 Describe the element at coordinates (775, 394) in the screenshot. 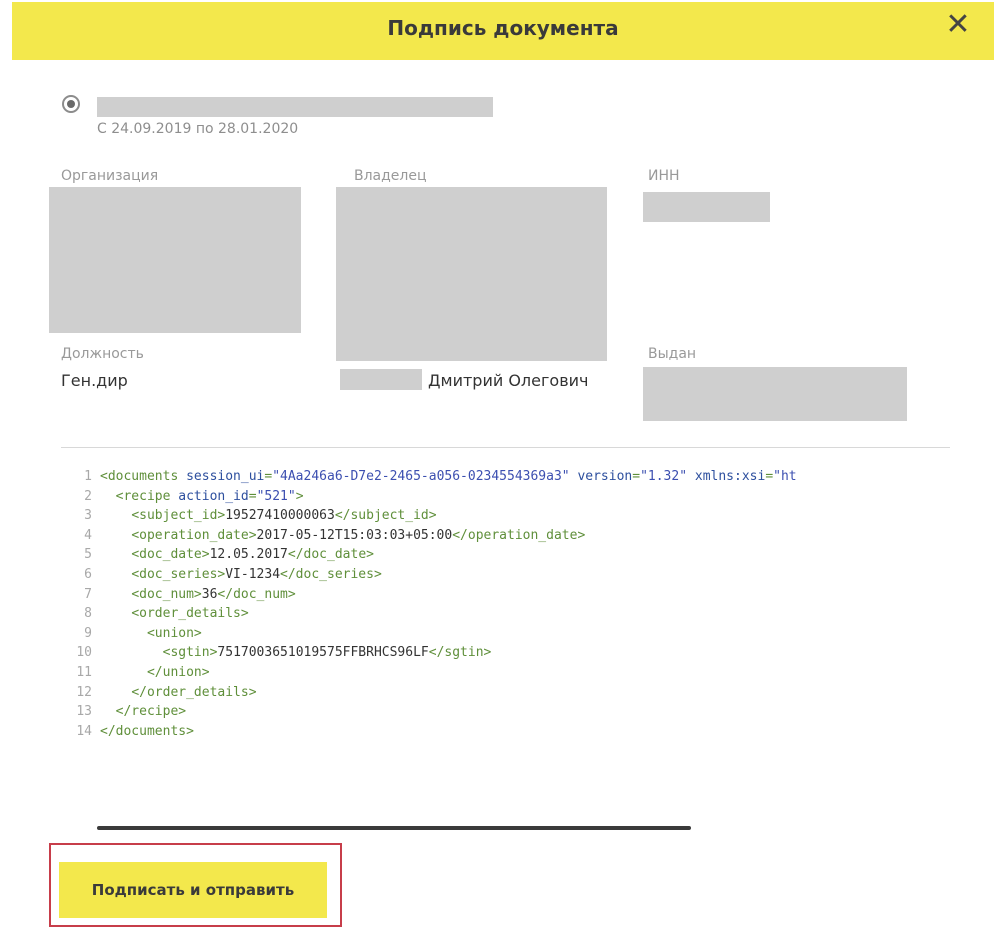

I see `issued-value-redacted` at that location.